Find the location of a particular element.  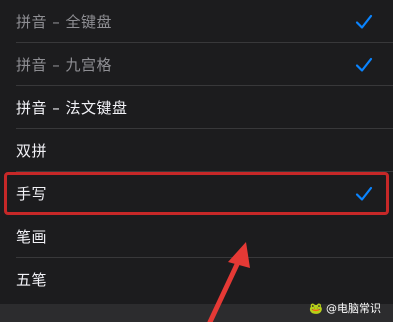

keyboard-option-stroke: 笔画 is located at coordinates (196, 236).